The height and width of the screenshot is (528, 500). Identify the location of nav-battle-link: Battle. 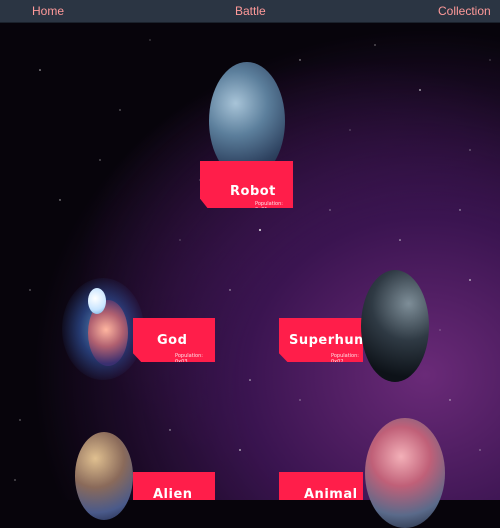
(250, 11).